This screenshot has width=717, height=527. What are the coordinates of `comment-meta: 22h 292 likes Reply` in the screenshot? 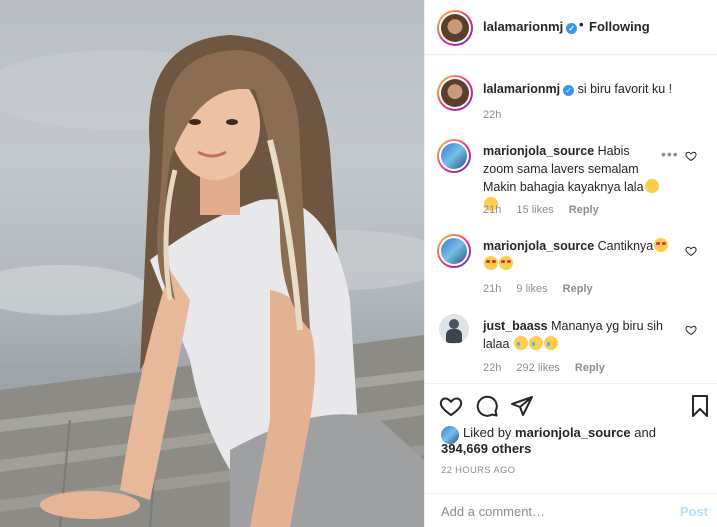 It's located at (550, 368).